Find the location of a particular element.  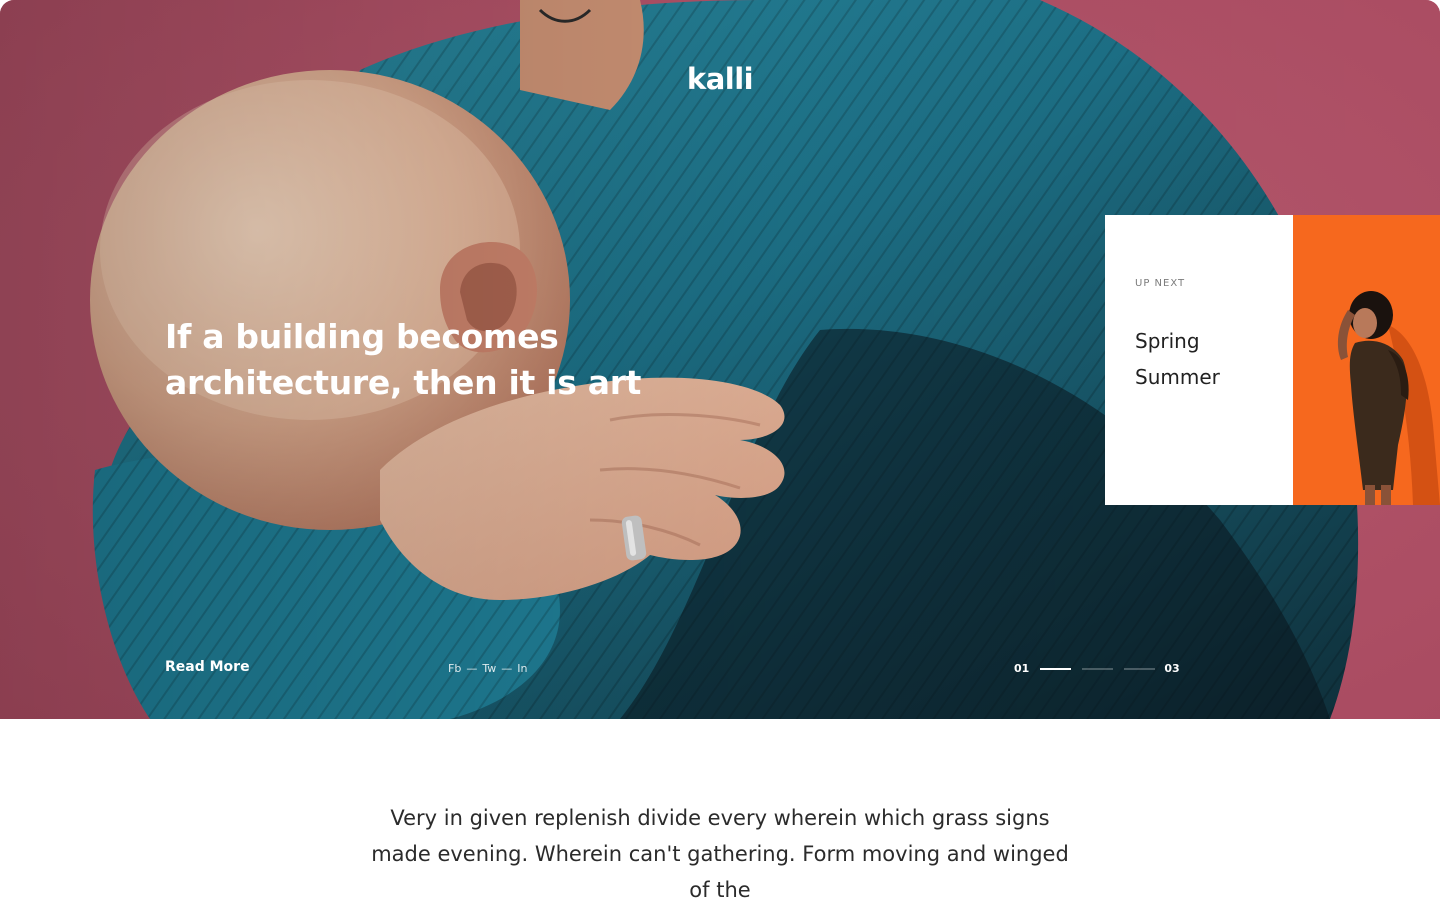

up-next-thumbnail is located at coordinates (1366, 360).